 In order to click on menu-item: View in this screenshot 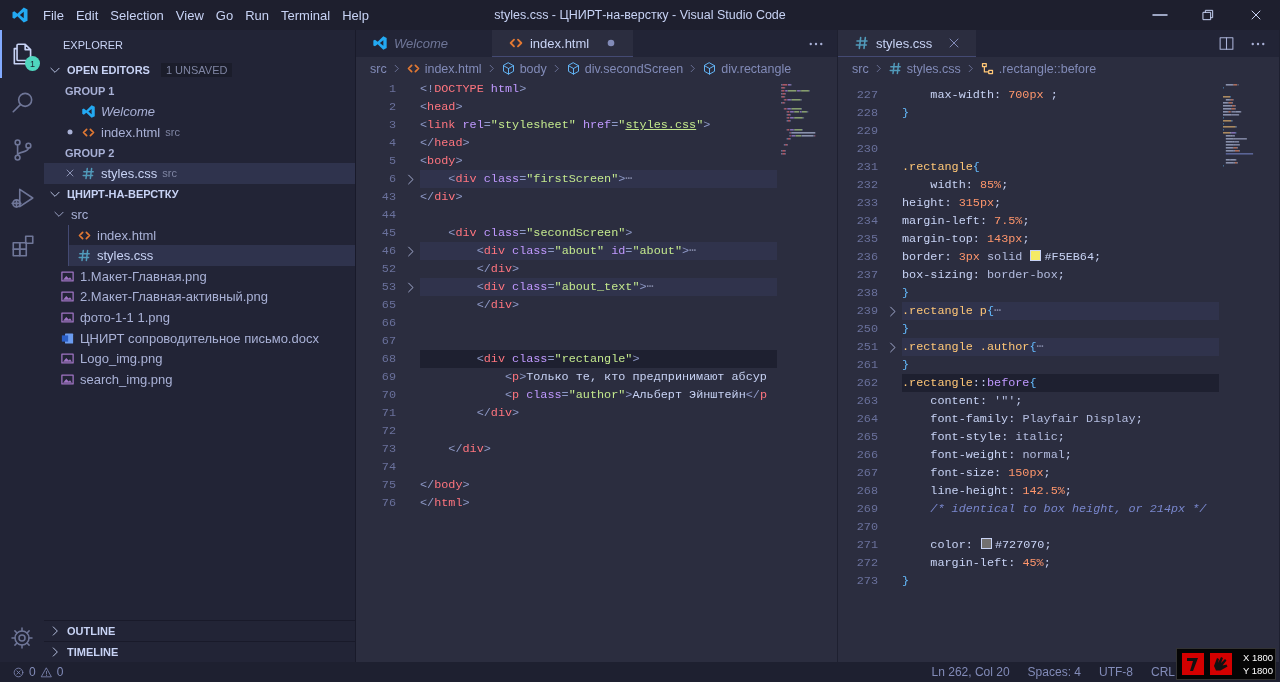, I will do `click(189, 15)`.